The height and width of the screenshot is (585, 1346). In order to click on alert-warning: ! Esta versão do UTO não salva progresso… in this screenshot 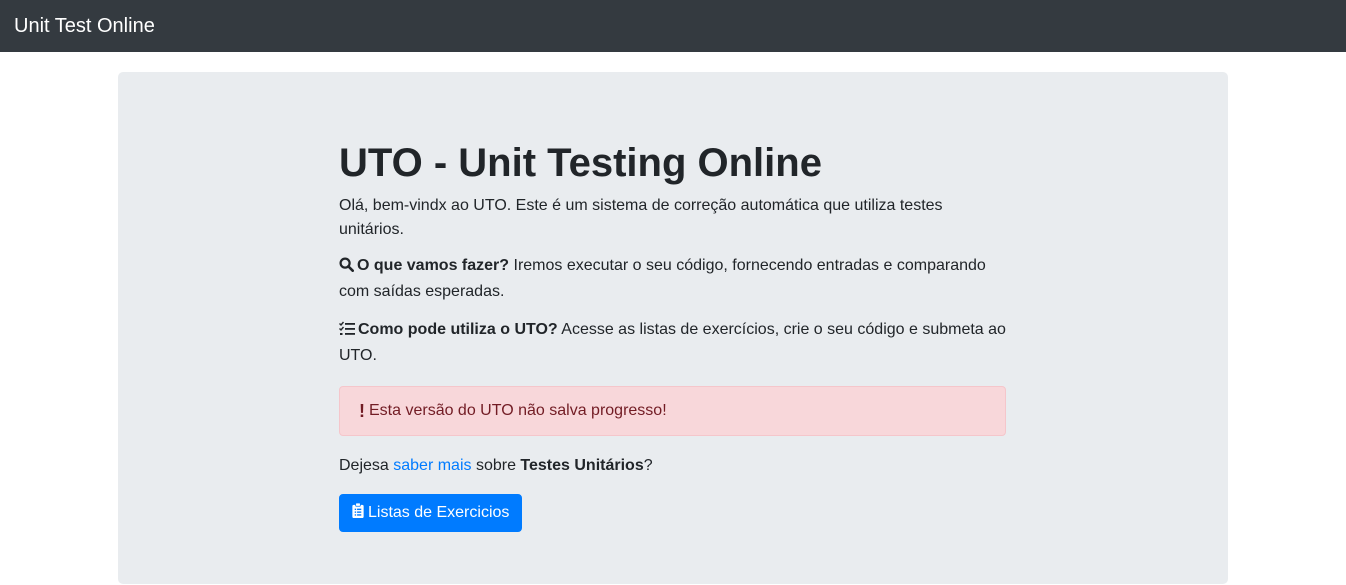, I will do `click(672, 411)`.